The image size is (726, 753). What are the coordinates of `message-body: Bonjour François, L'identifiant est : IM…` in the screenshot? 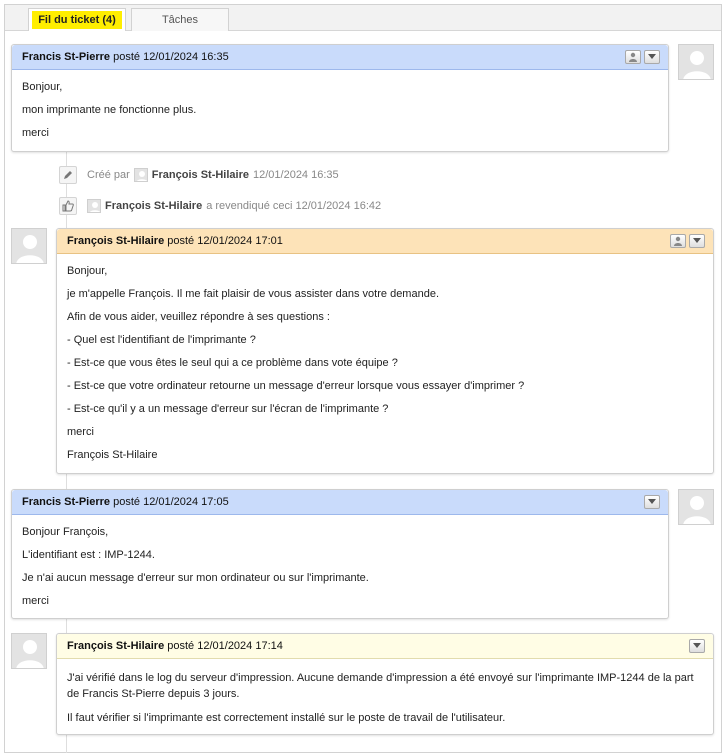 It's located at (340, 564).